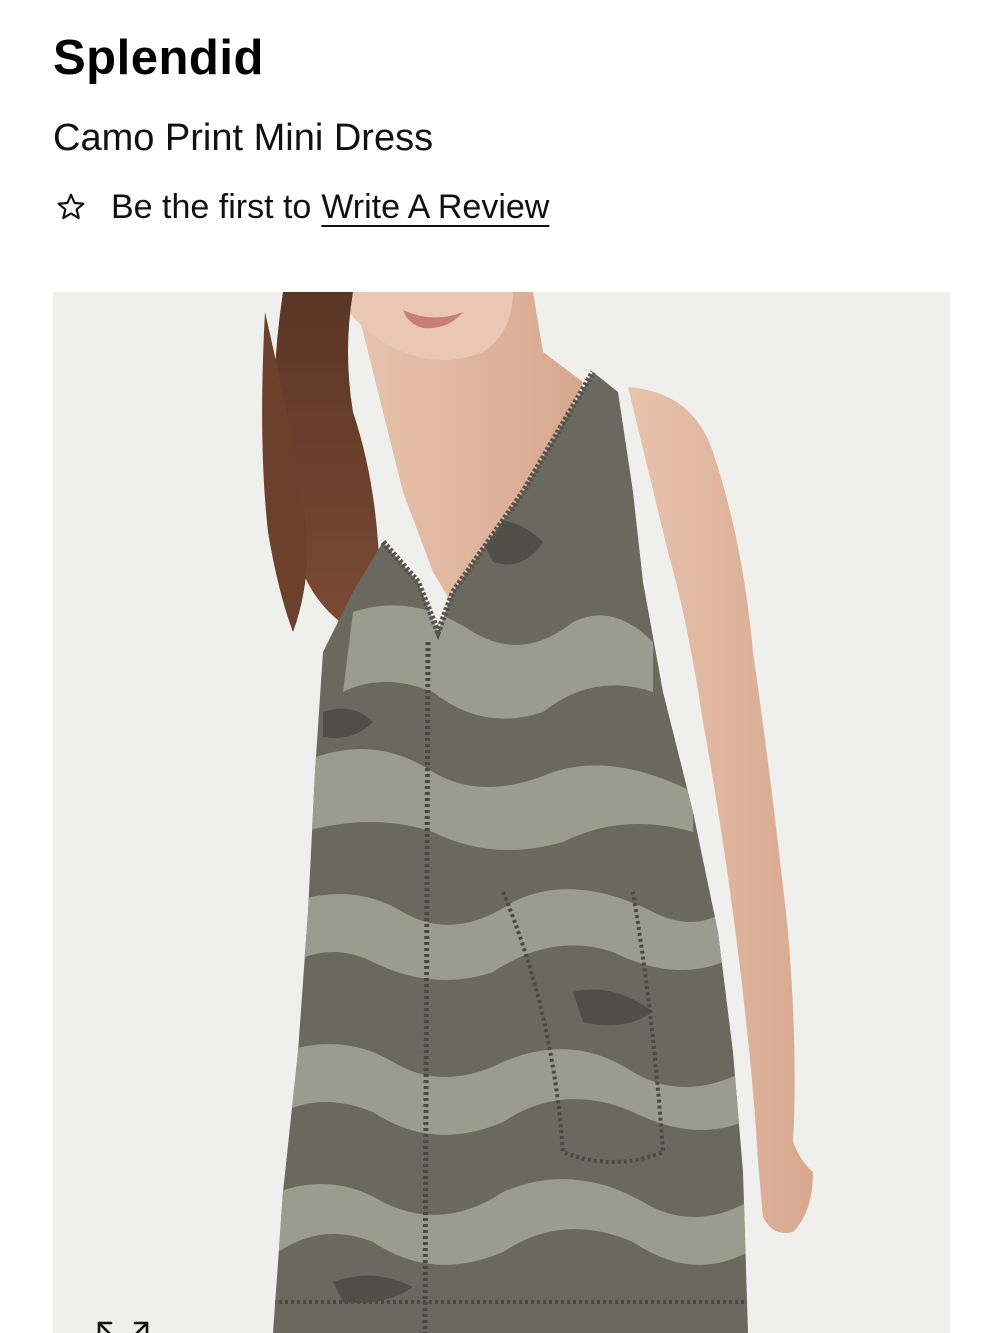 The height and width of the screenshot is (1333, 1000). I want to click on write-review-link: Write A Review, so click(435, 207).